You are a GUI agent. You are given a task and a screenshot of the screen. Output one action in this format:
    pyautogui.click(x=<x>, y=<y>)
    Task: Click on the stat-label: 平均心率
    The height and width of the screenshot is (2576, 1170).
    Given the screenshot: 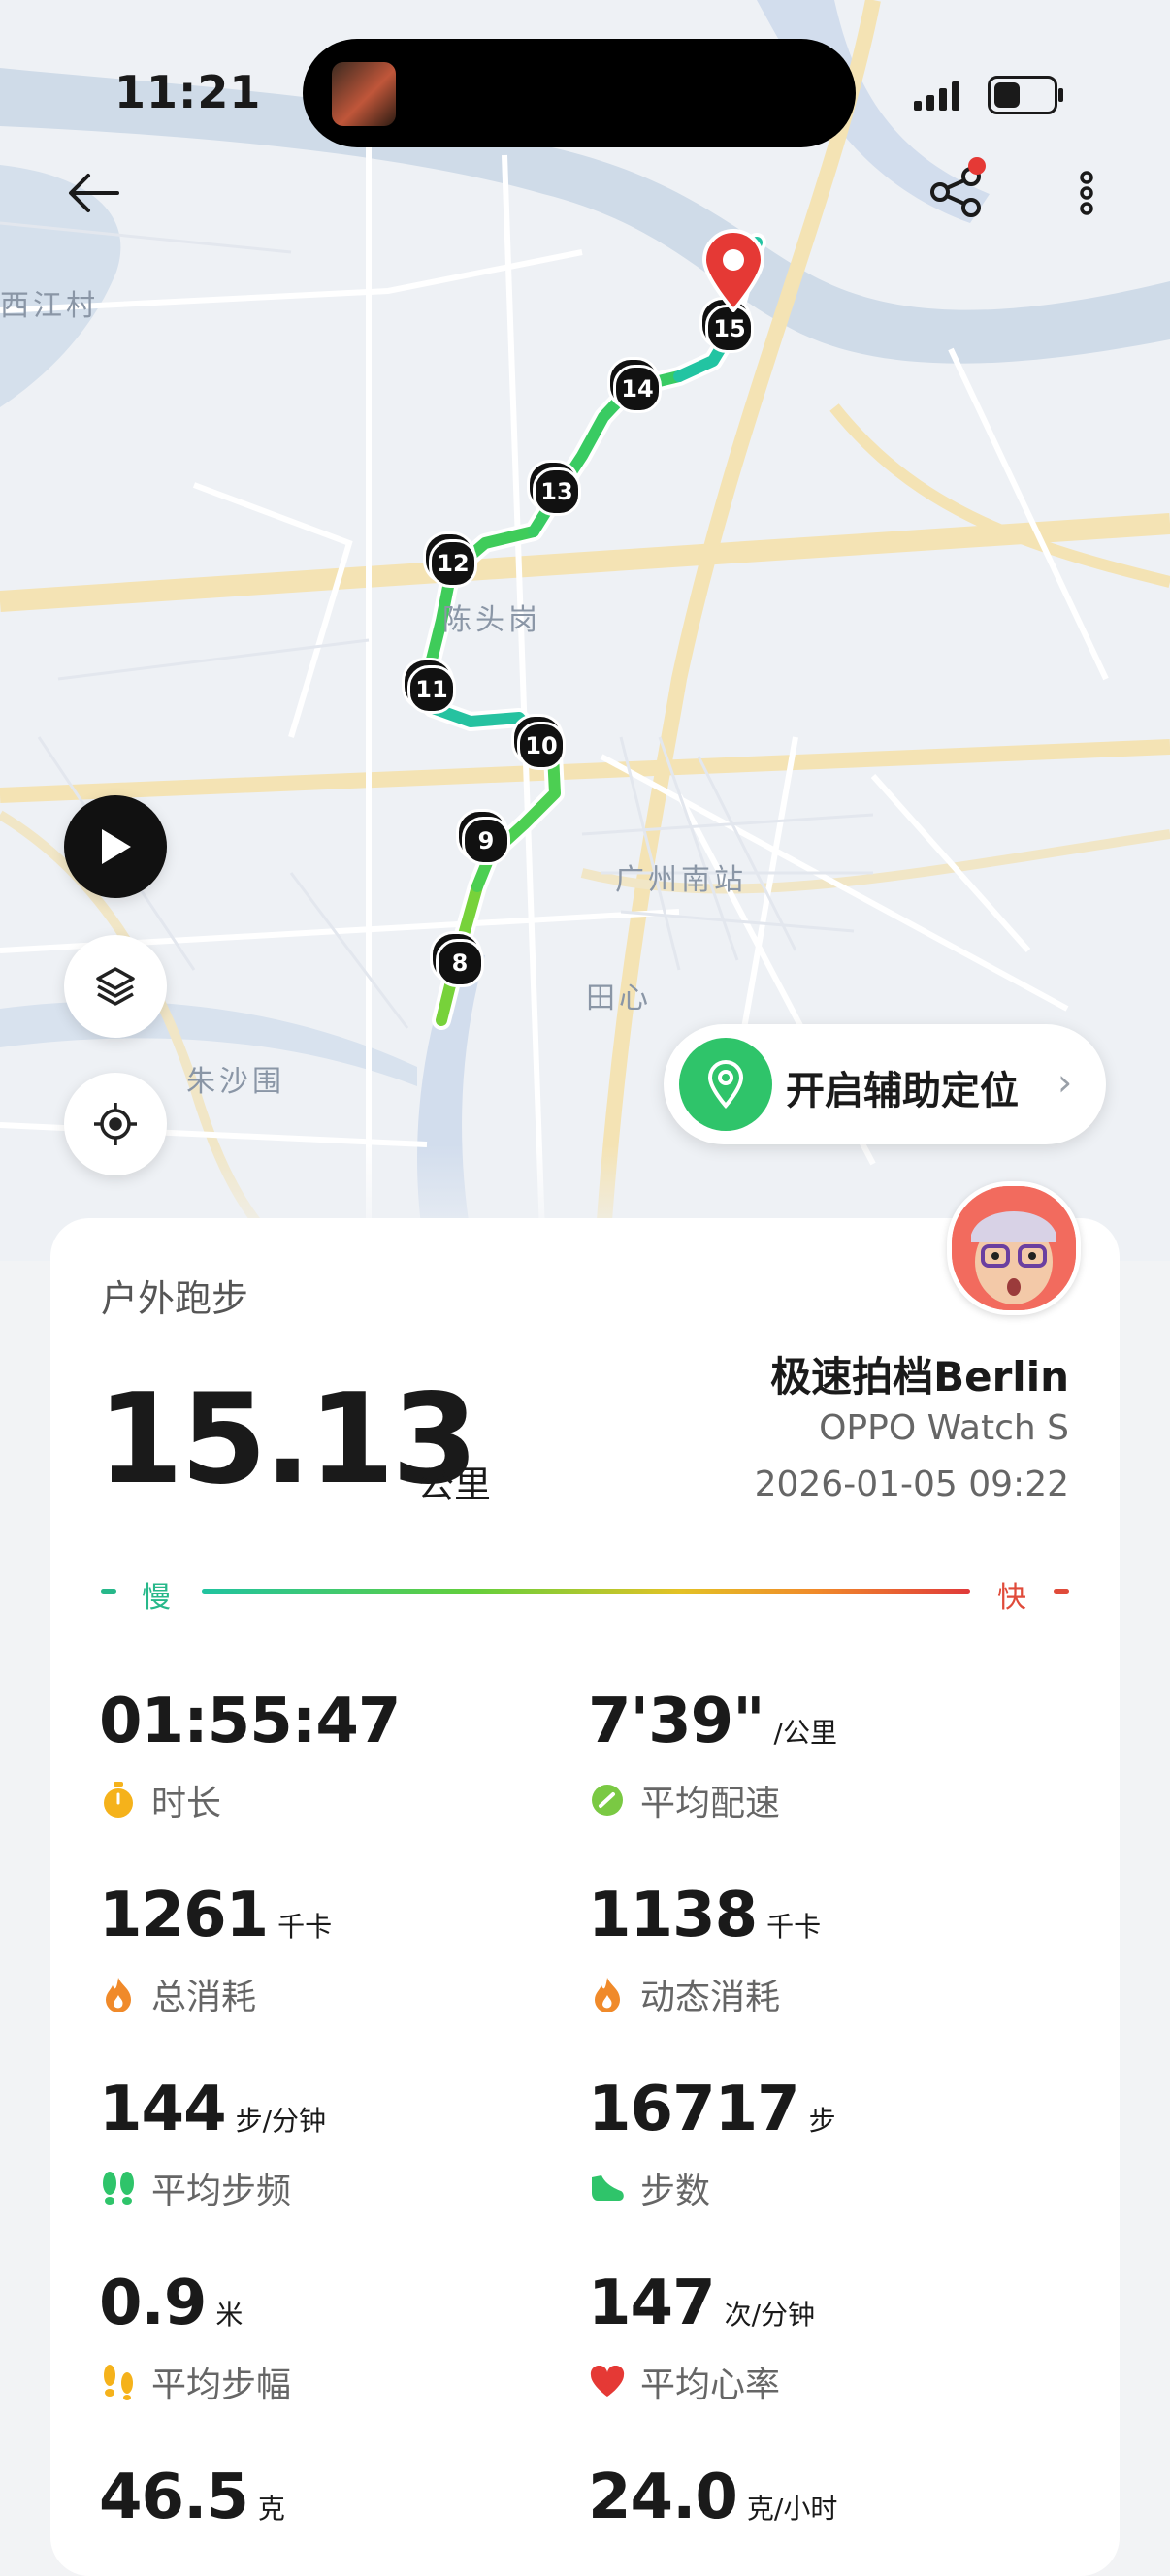 What is the action you would take?
    pyautogui.click(x=710, y=2385)
    